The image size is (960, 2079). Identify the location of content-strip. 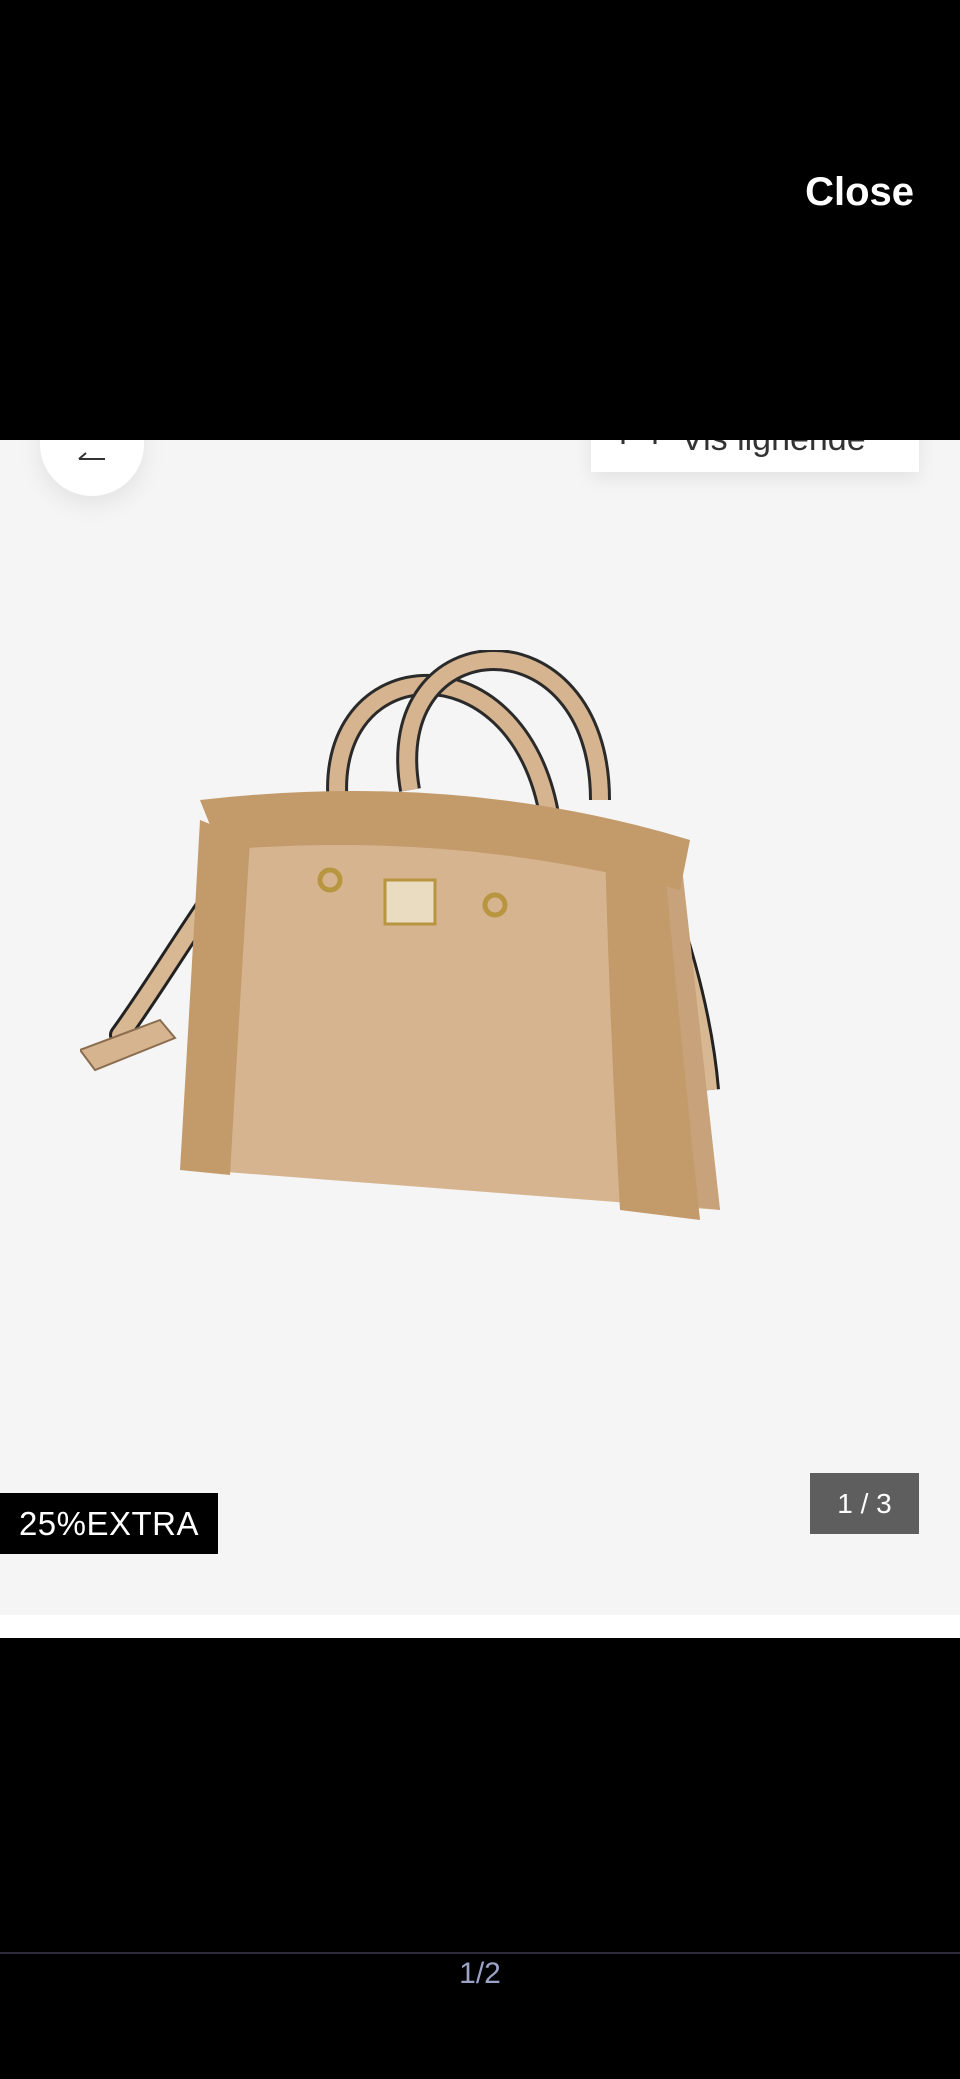
(480, 1626).